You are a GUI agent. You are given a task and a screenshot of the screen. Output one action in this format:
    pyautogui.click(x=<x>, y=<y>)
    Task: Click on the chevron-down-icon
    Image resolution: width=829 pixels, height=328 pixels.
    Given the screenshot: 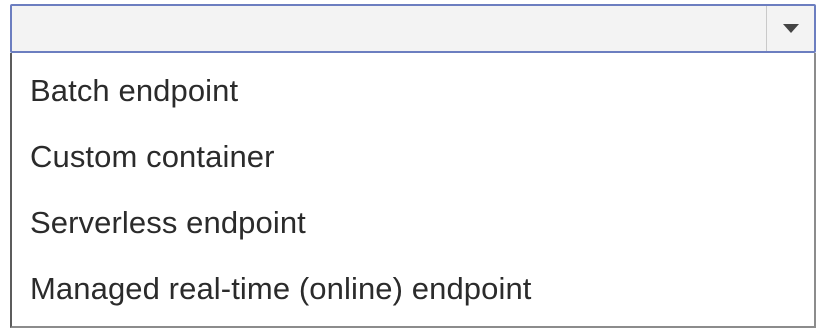 What is the action you would take?
    pyautogui.click(x=790, y=28)
    